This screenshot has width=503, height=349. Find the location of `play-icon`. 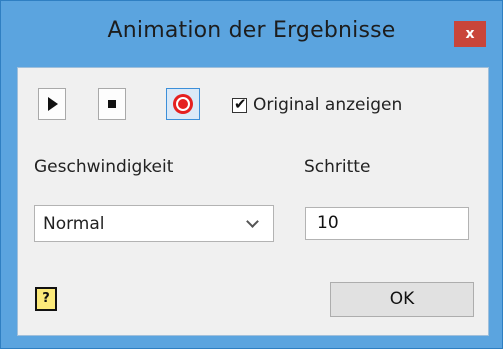

play-icon is located at coordinates (53, 104).